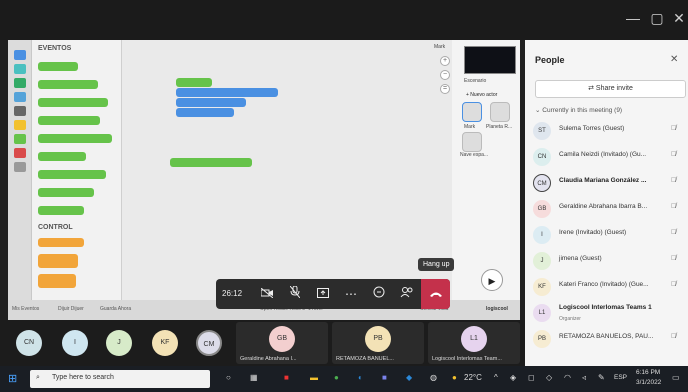  What do you see at coordinates (314, 377) in the screenshot?
I see `folder-icon: ▬` at bounding box center [314, 377].